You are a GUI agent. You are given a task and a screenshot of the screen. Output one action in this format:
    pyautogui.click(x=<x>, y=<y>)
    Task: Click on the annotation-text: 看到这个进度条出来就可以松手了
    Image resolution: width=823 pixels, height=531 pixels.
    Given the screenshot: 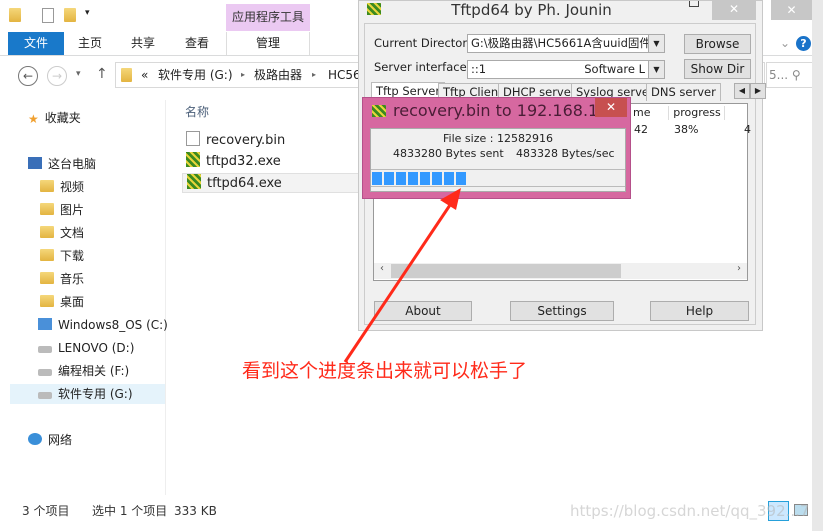 What is the action you would take?
    pyautogui.click(x=385, y=371)
    